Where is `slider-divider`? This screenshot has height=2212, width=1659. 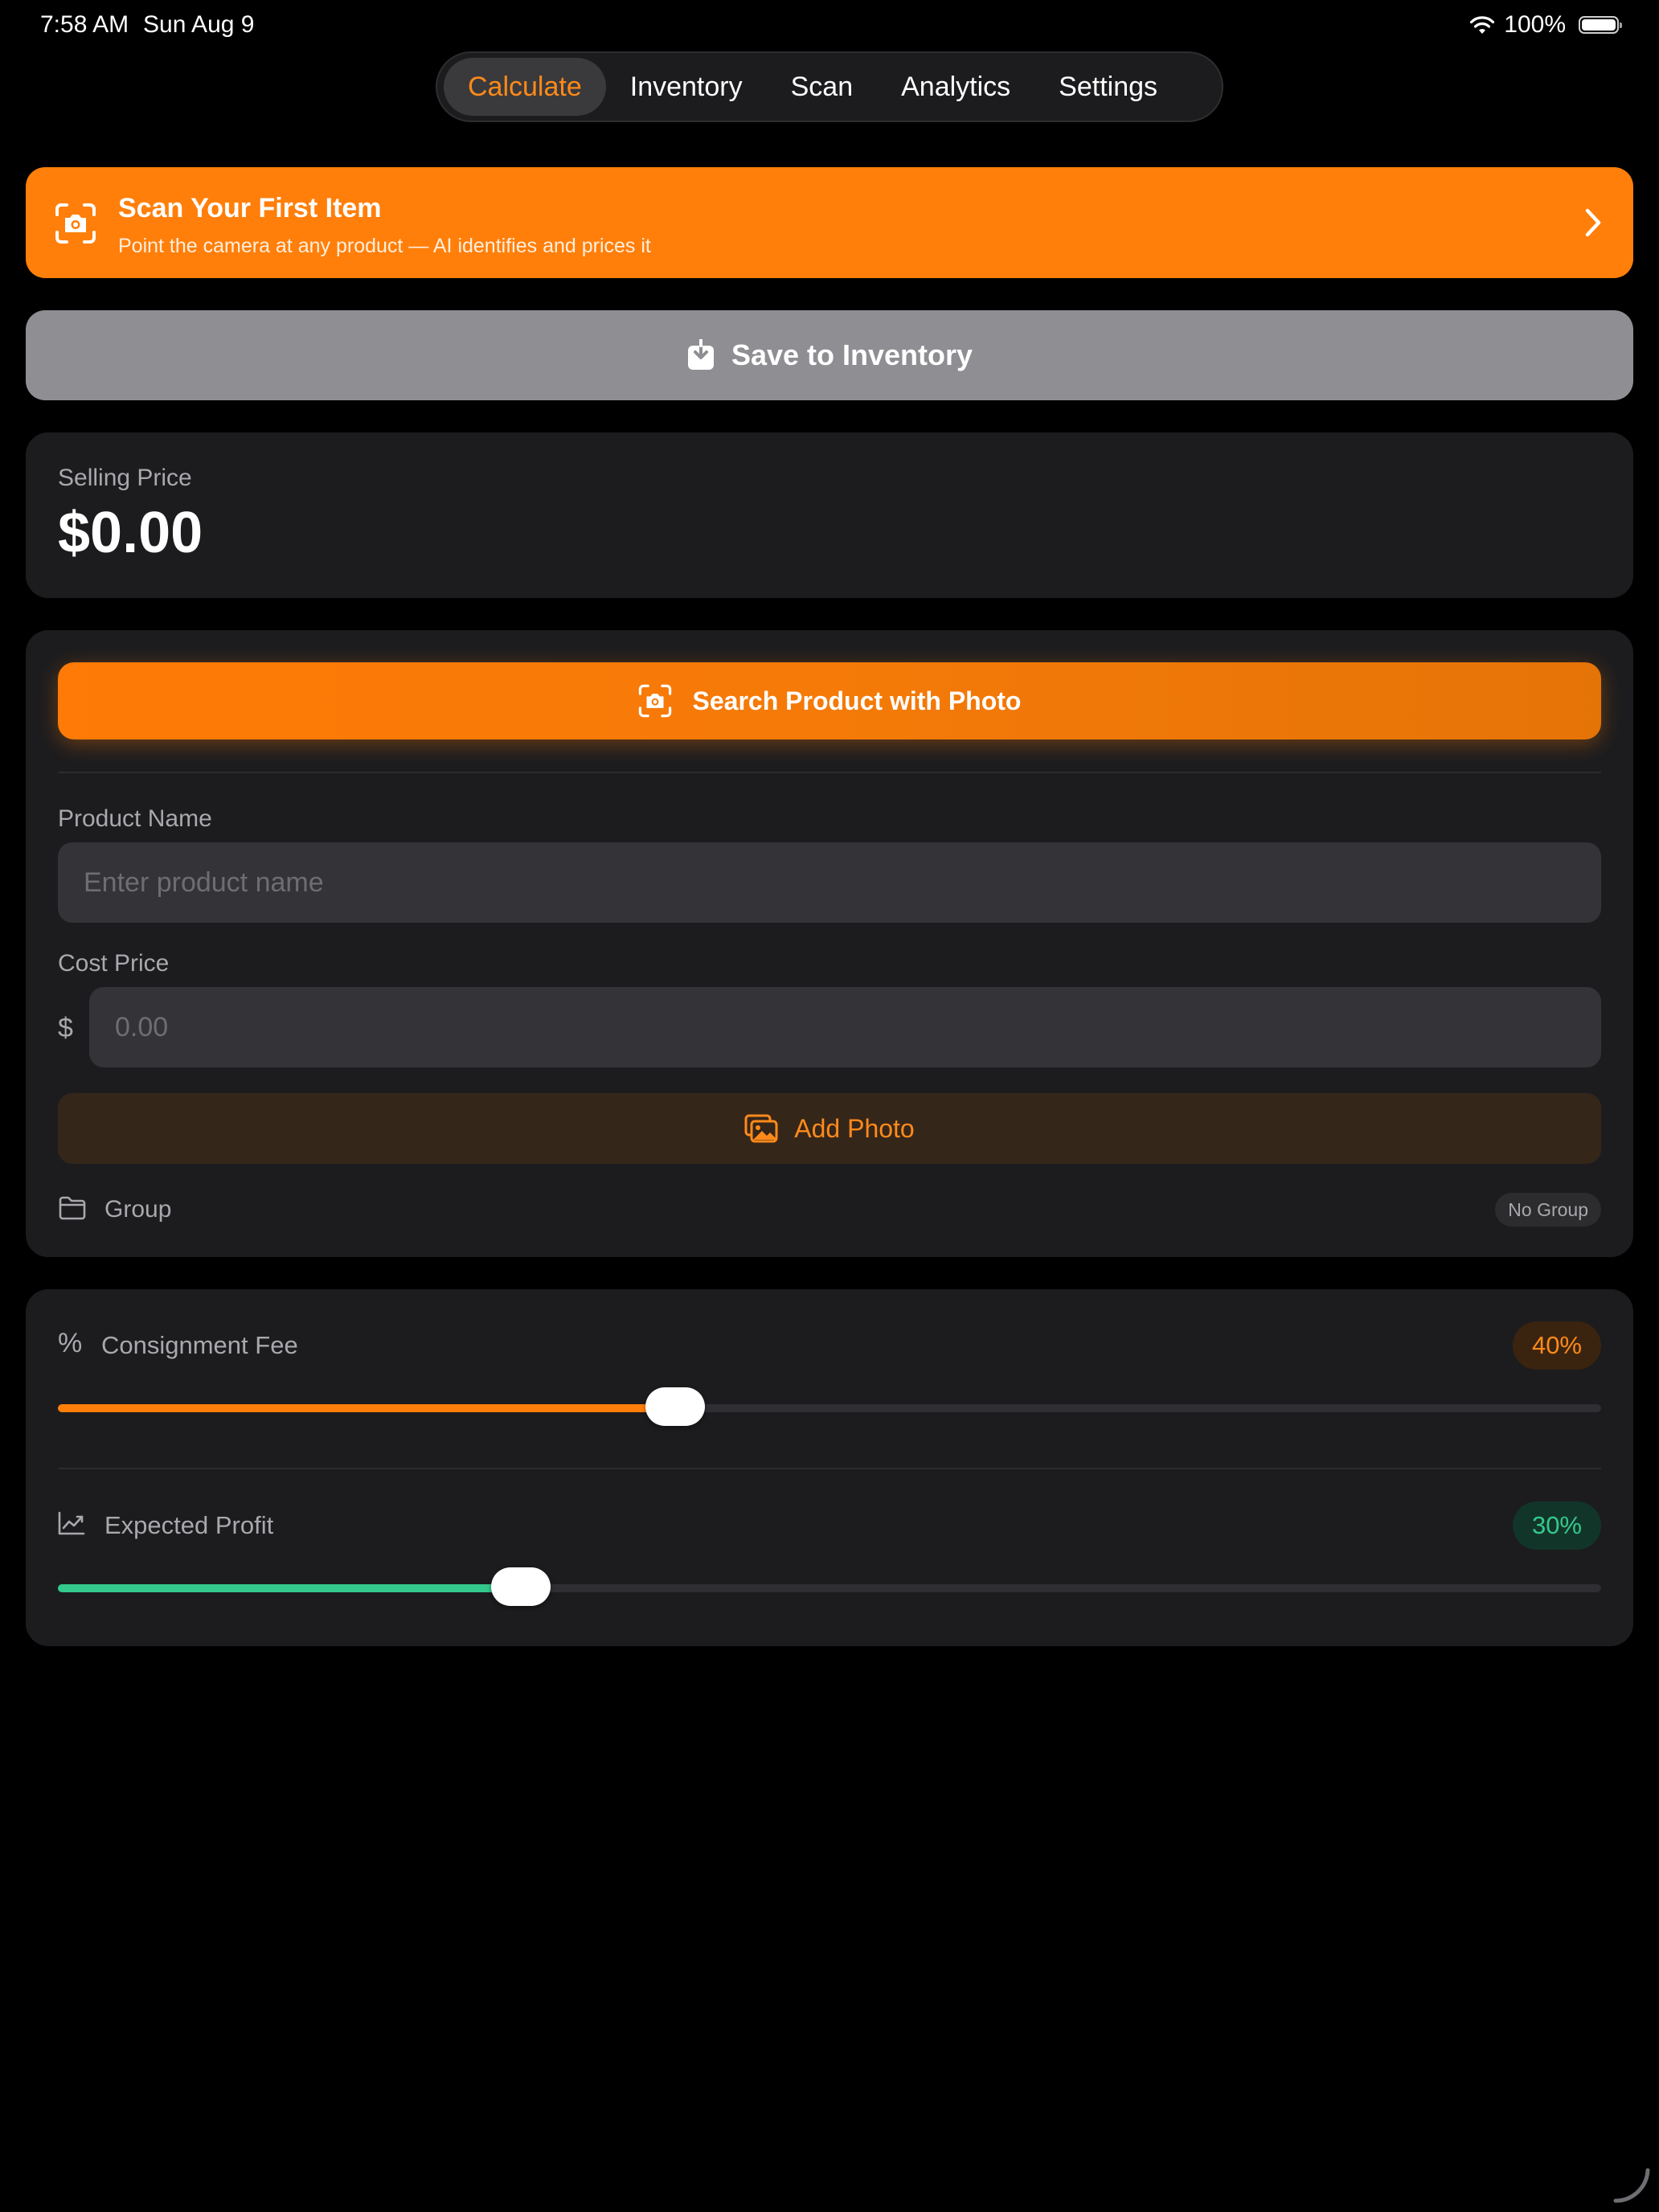 slider-divider is located at coordinates (829, 1468).